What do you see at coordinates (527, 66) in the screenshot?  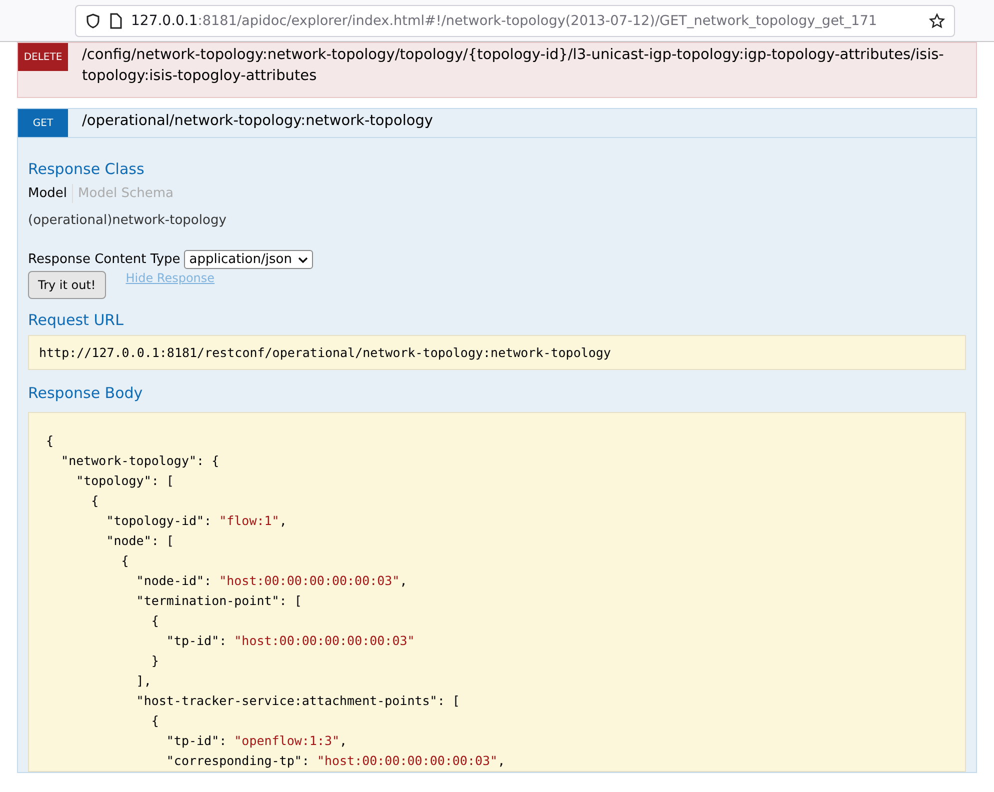 I see `endpoint-path: /config/network-topology:network-topology/topology/{topology-id}/l3-unicast-igp-topology:igp-topology-attributes/isis-topology:isis-topogloy-attributes` at bounding box center [527, 66].